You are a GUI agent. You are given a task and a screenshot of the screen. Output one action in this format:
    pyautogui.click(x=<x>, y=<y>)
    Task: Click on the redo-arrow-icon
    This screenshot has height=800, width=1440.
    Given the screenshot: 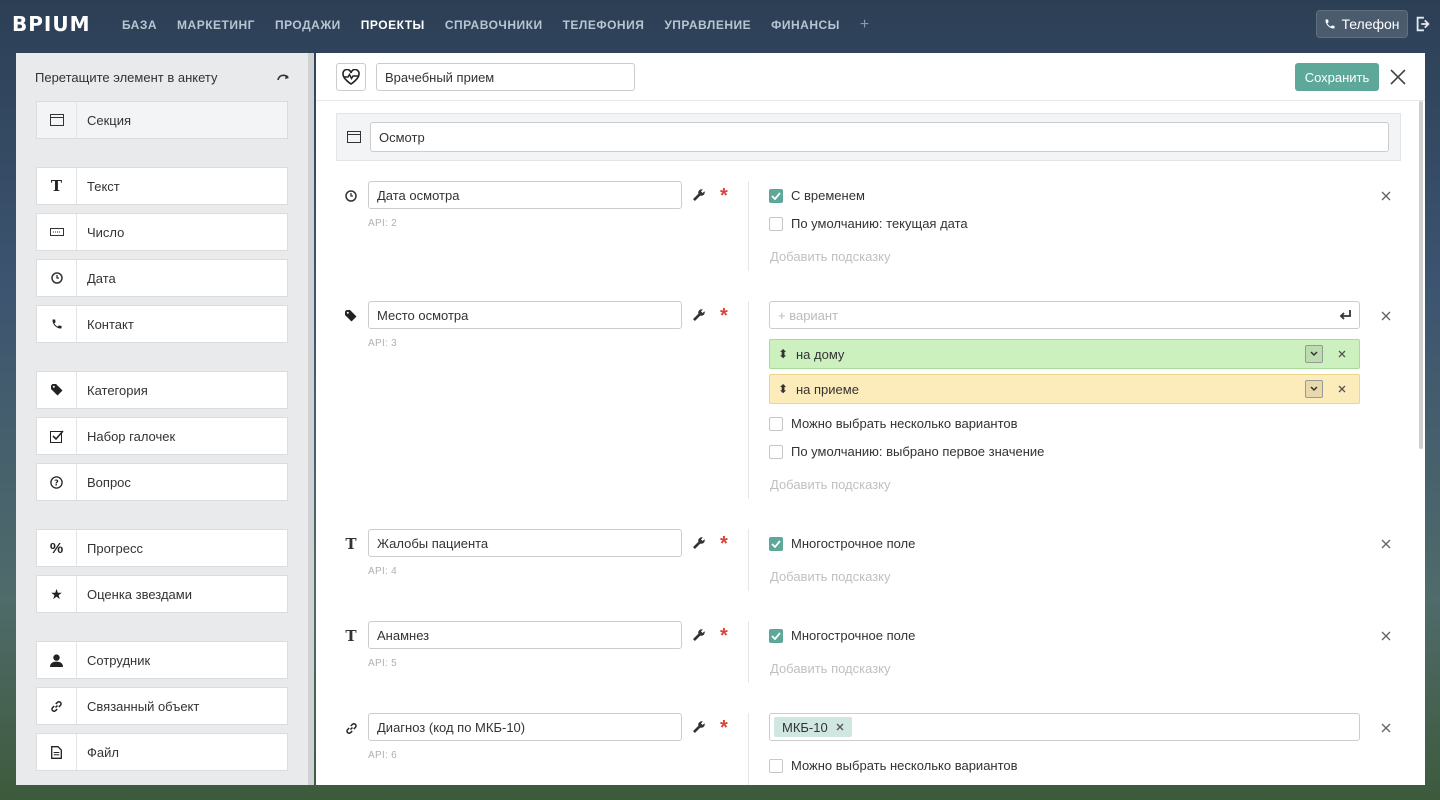 What is the action you would take?
    pyautogui.click(x=284, y=77)
    